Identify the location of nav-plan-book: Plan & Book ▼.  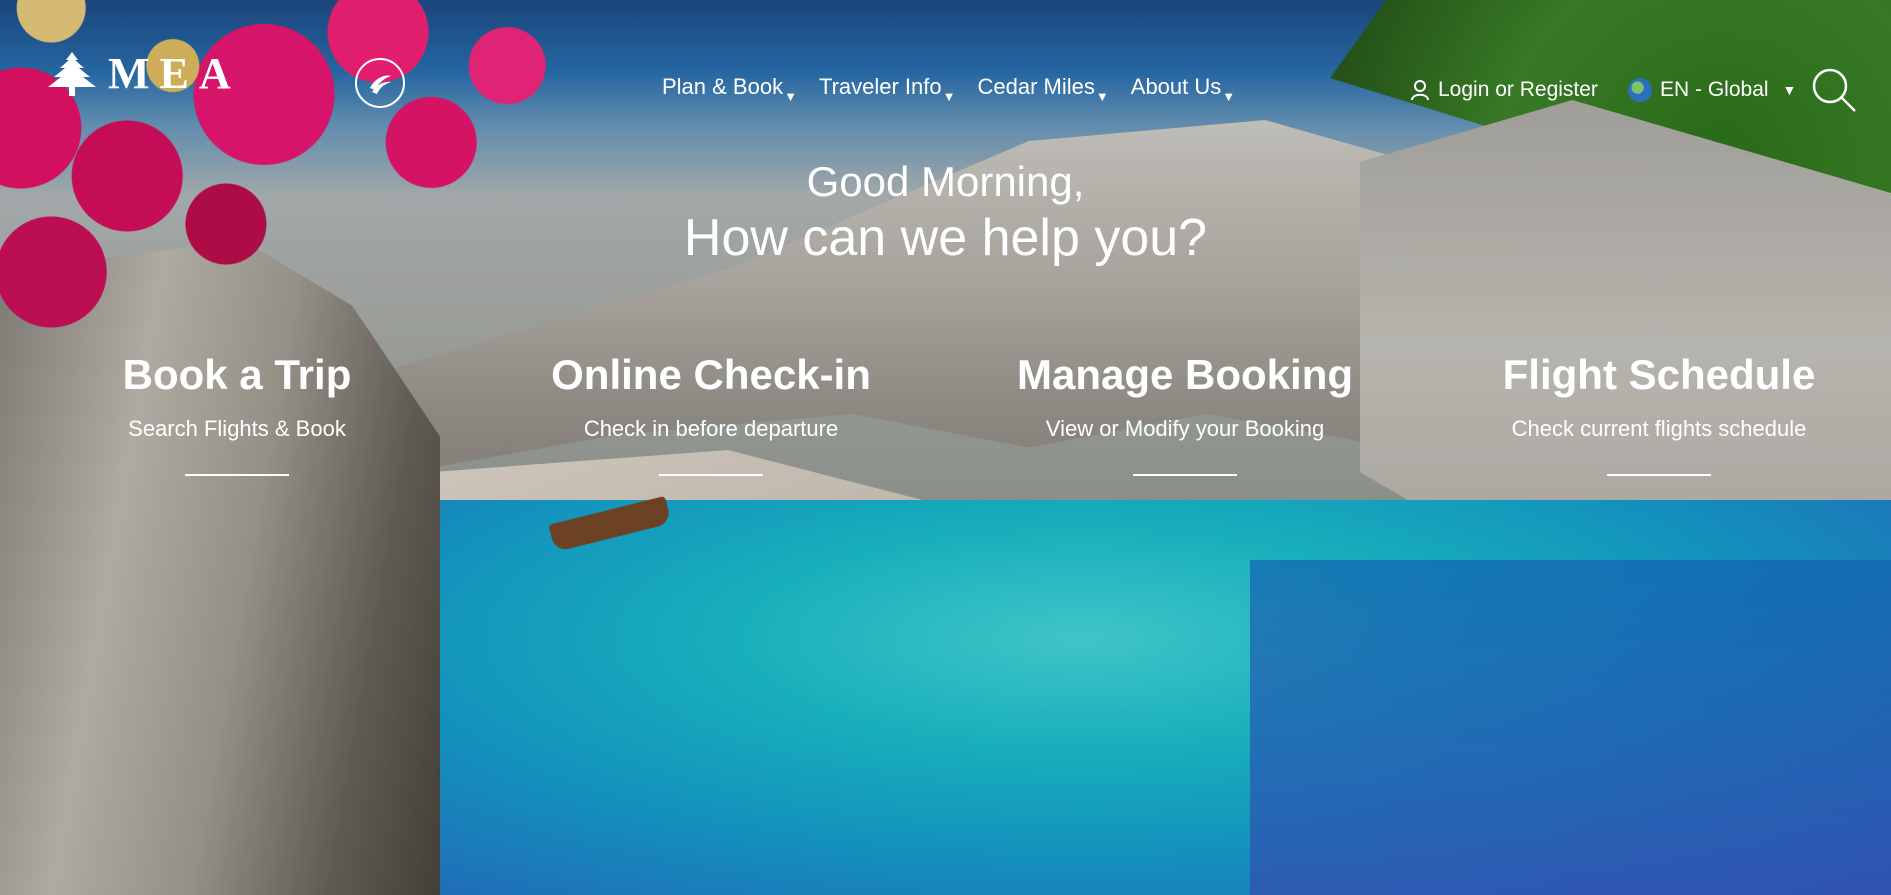
(729, 89).